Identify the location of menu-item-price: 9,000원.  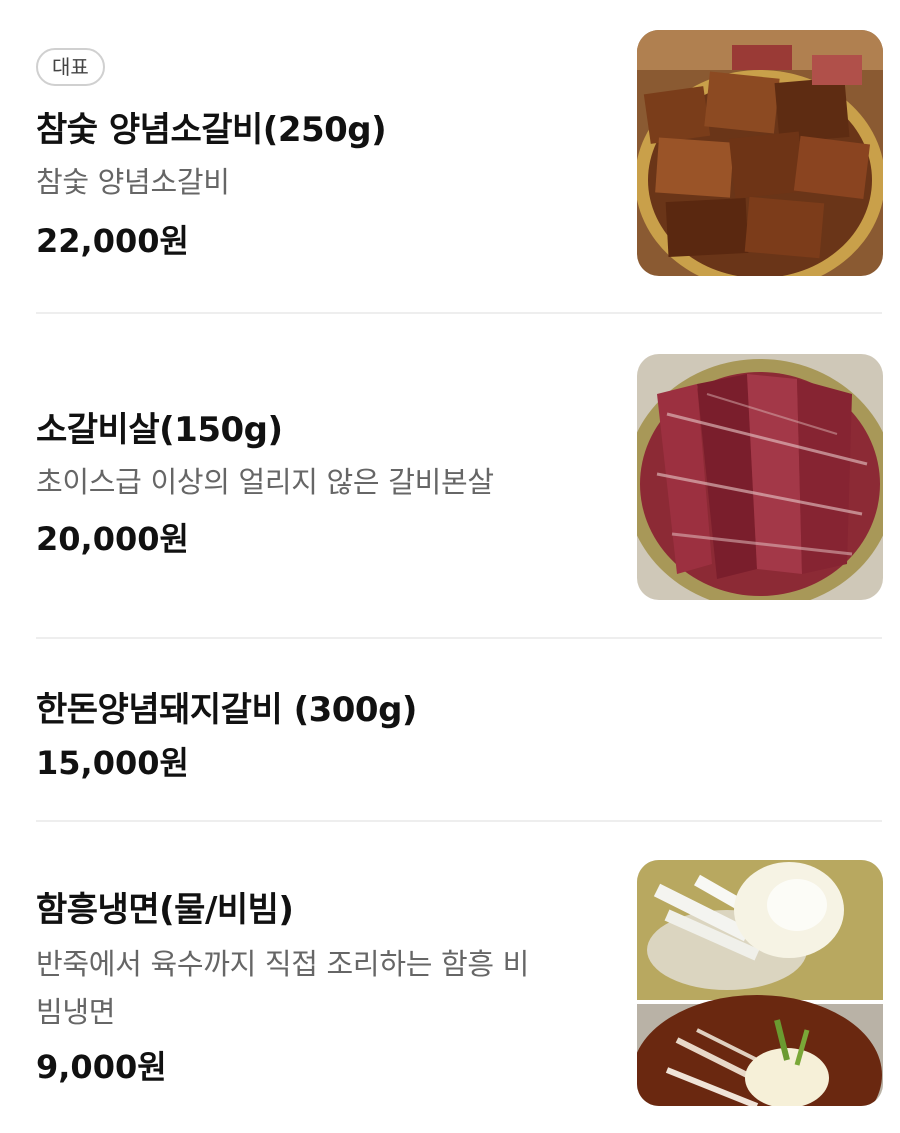
(101, 1067).